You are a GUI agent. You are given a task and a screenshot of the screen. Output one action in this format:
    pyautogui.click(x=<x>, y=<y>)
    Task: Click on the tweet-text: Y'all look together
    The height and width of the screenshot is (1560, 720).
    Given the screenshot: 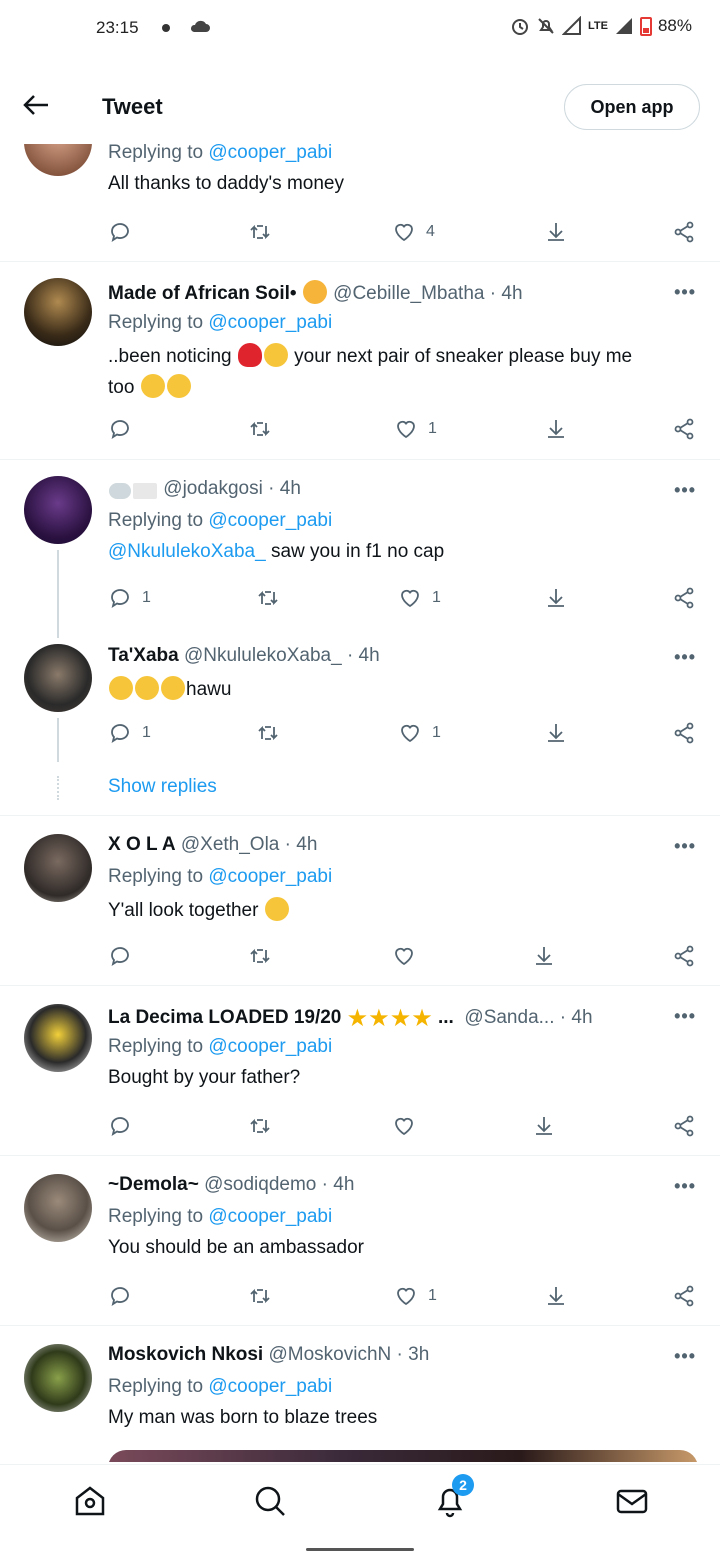 What is the action you would take?
    pyautogui.click(x=199, y=909)
    